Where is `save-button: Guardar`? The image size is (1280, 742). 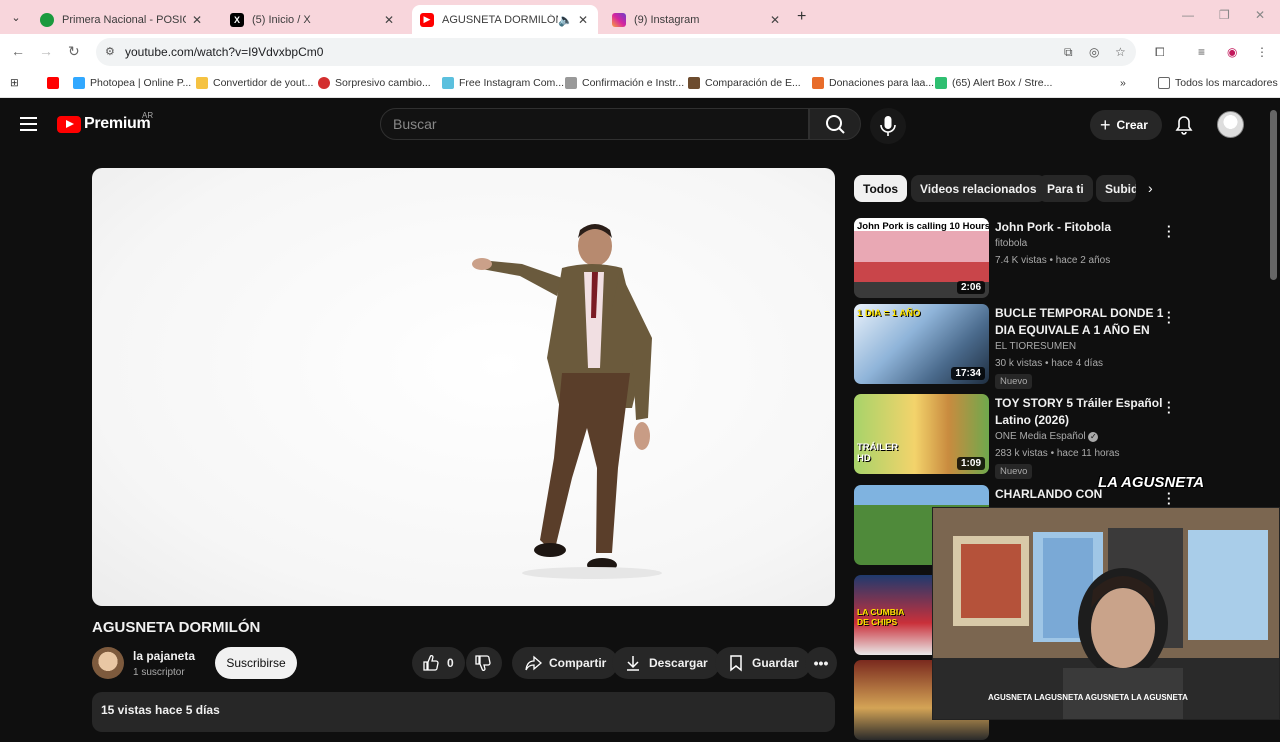 save-button: Guardar is located at coordinates (763, 663).